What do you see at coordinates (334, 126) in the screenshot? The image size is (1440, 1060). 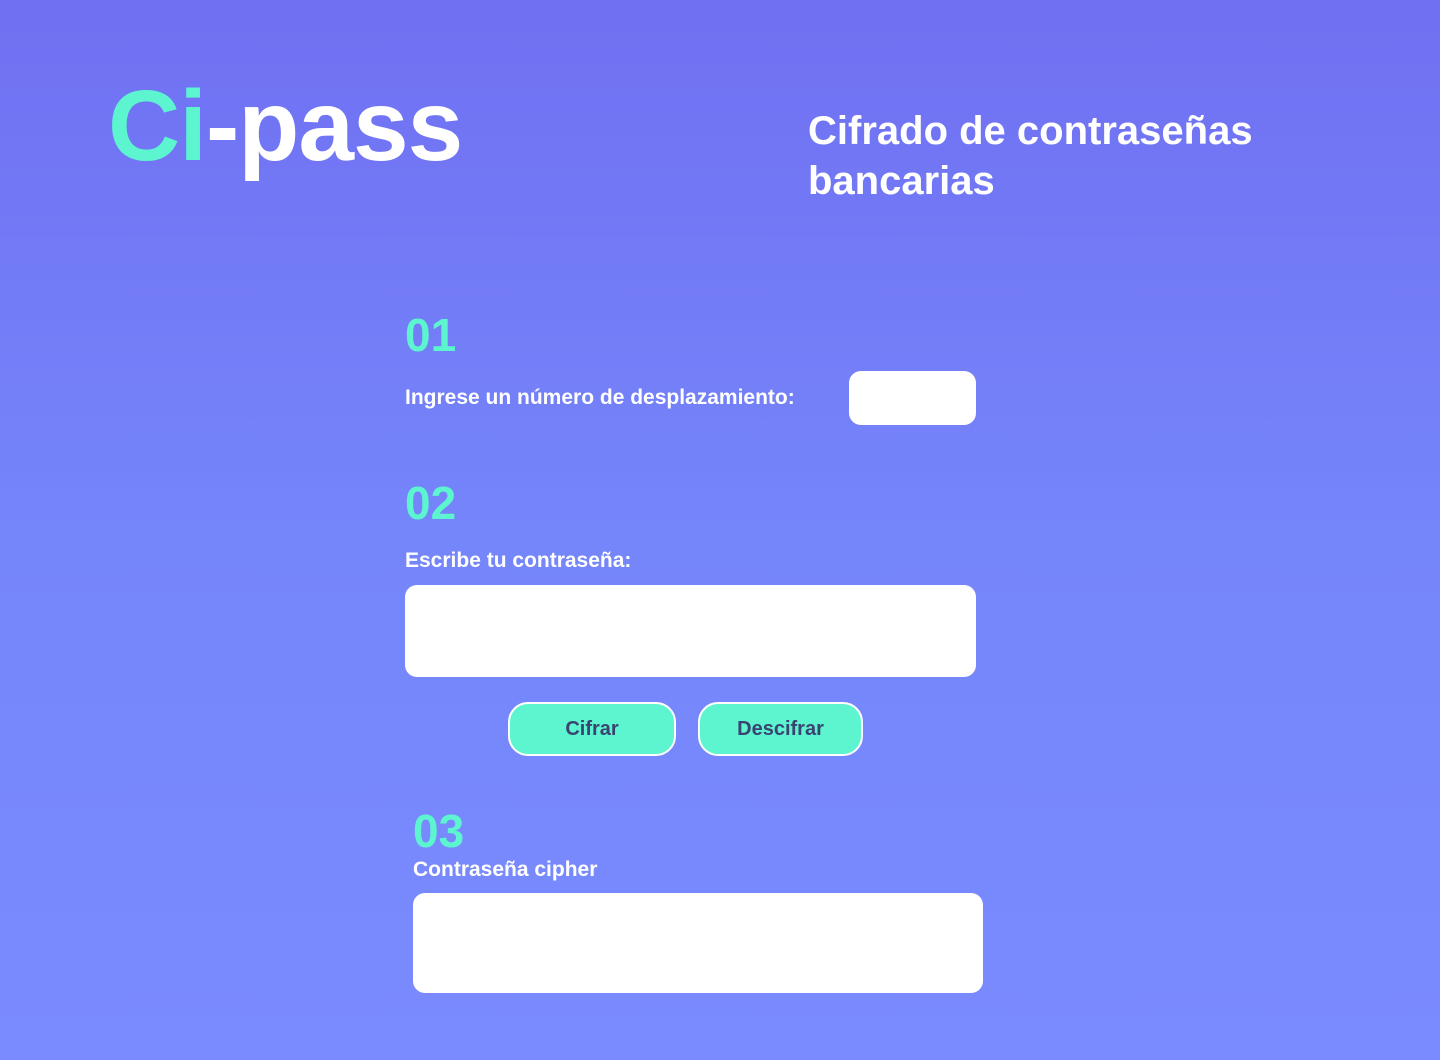 I see `logo-rest-text: -pass` at bounding box center [334, 126].